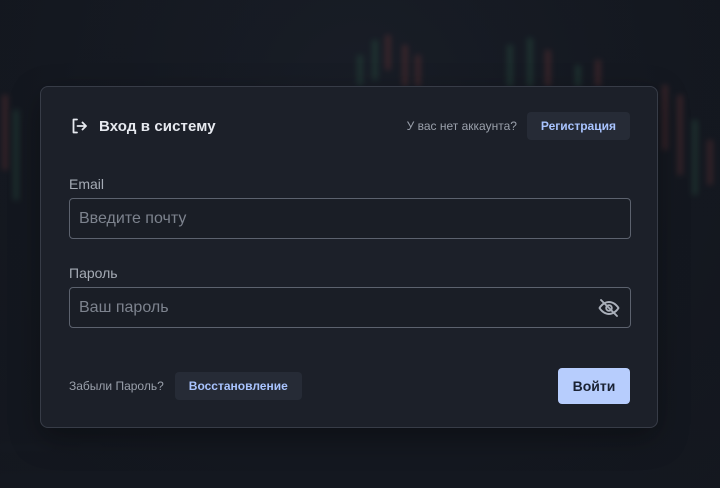 The width and height of the screenshot is (720, 488). I want to click on email-input, so click(350, 218).